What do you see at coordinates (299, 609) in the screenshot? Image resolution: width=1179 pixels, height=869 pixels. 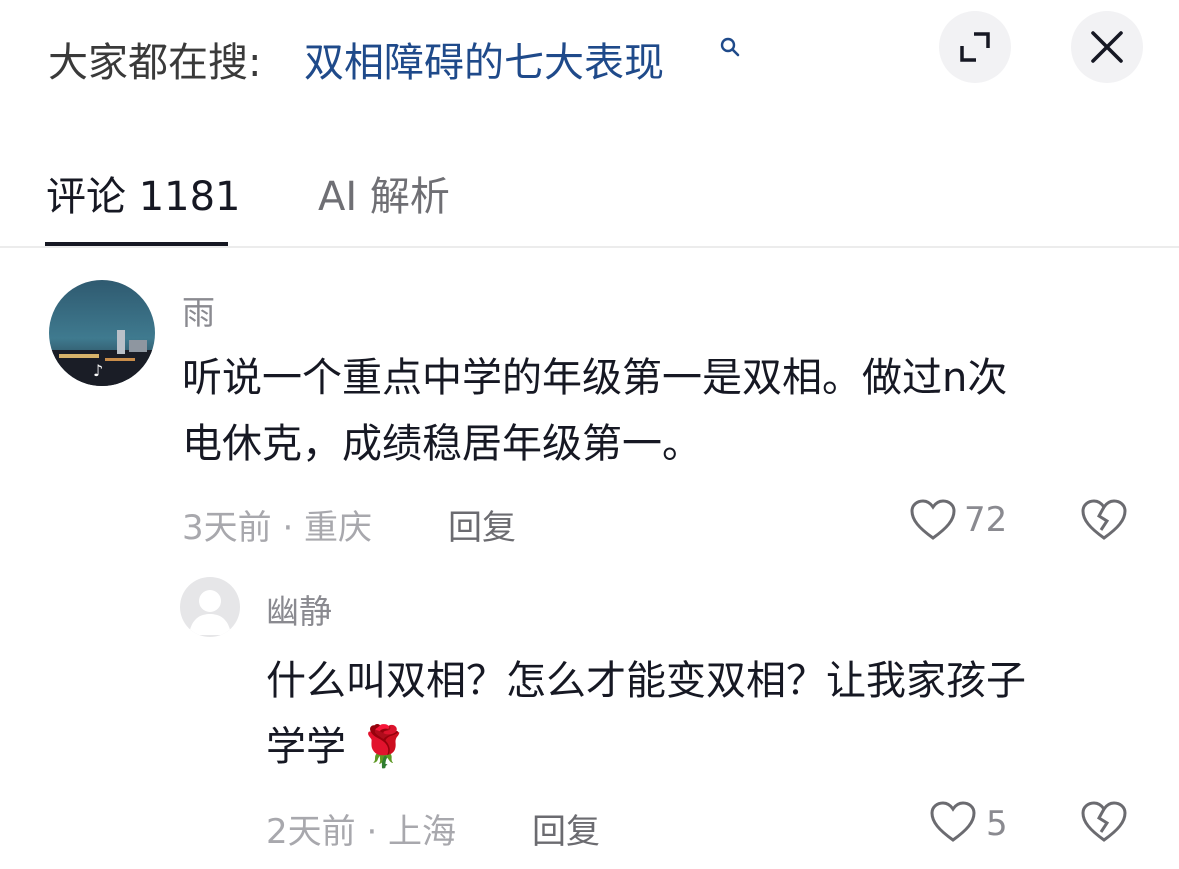 I see `reply-username: 幽静` at bounding box center [299, 609].